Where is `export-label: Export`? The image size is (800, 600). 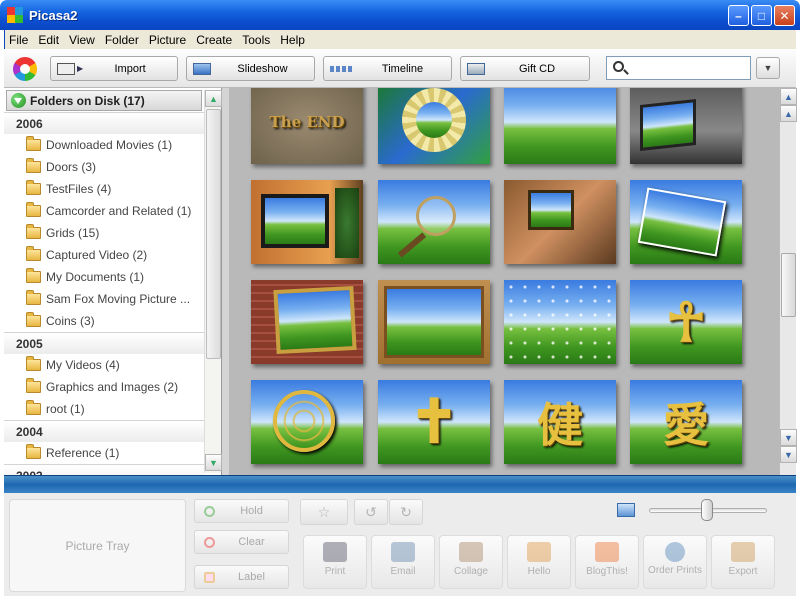
export-label: Export is located at coordinates (743, 571).